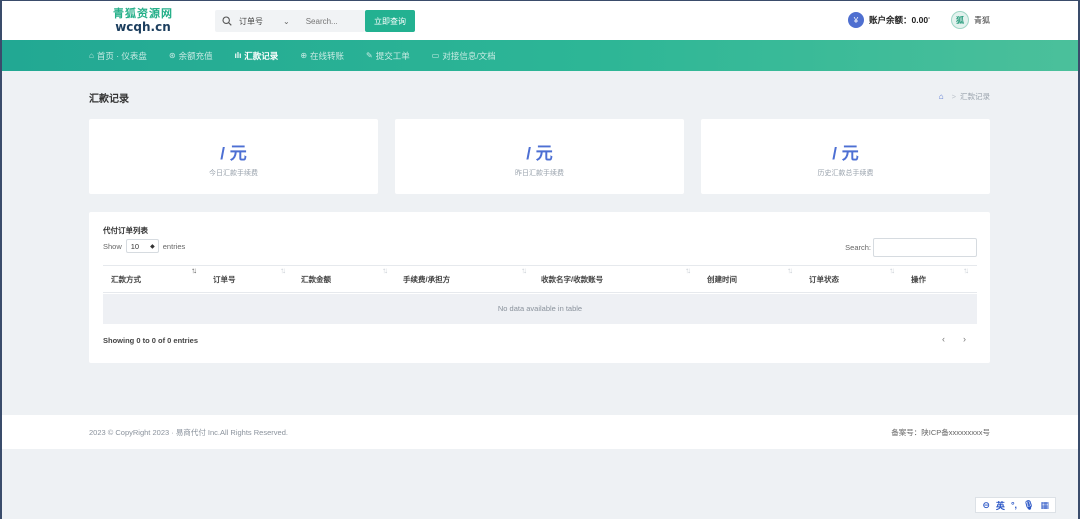 Image resolution: width=1080 pixels, height=519 pixels. Describe the element at coordinates (856, 20) in the screenshot. I see `coin-icon: ¥` at that location.